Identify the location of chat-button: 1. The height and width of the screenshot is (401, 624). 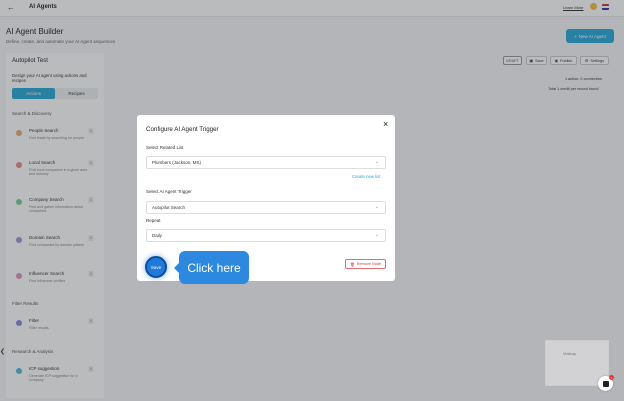
(606, 383).